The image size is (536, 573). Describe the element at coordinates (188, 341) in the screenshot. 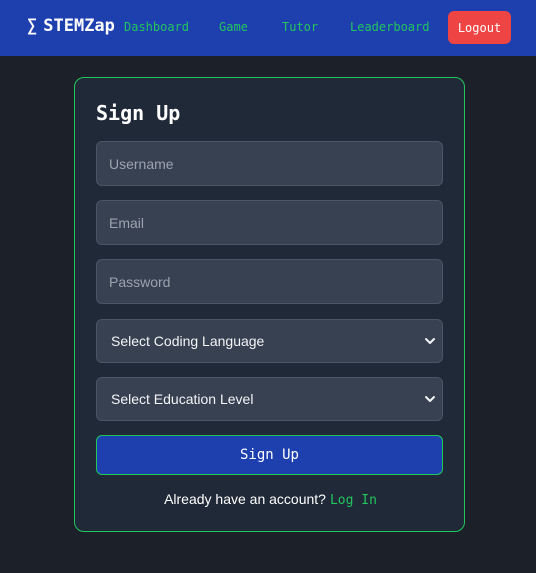

I see `coding-language-select-value: Select Coding Language` at that location.